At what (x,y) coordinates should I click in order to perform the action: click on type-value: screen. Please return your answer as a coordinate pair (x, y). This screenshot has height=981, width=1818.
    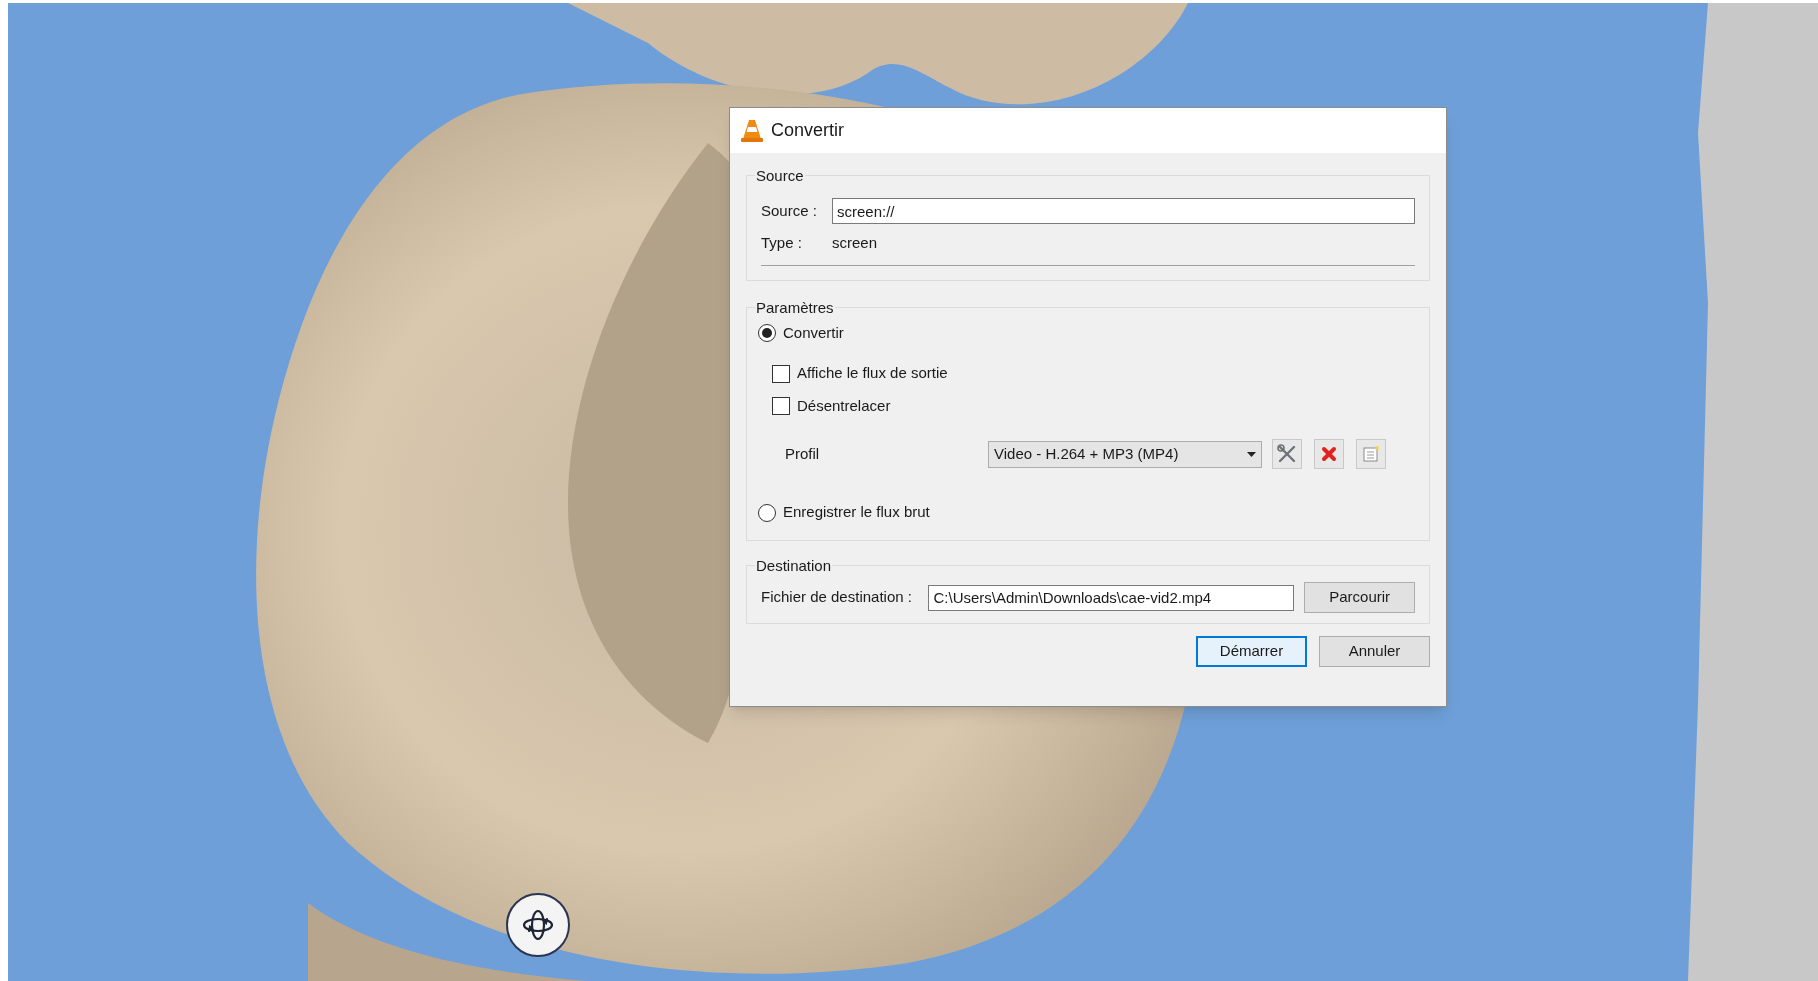
    Looking at the image, I should click on (855, 243).